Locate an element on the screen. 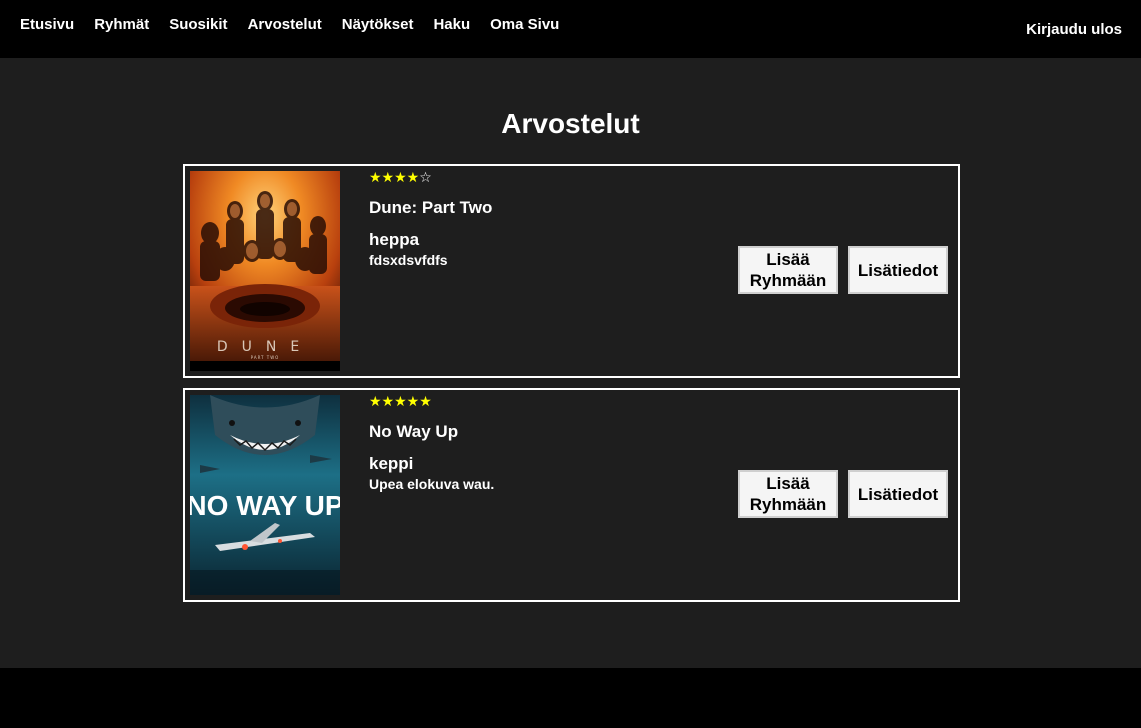 Image resolution: width=1141 pixels, height=728 pixels. movie-title: Dune: Part Two is located at coordinates (431, 207).